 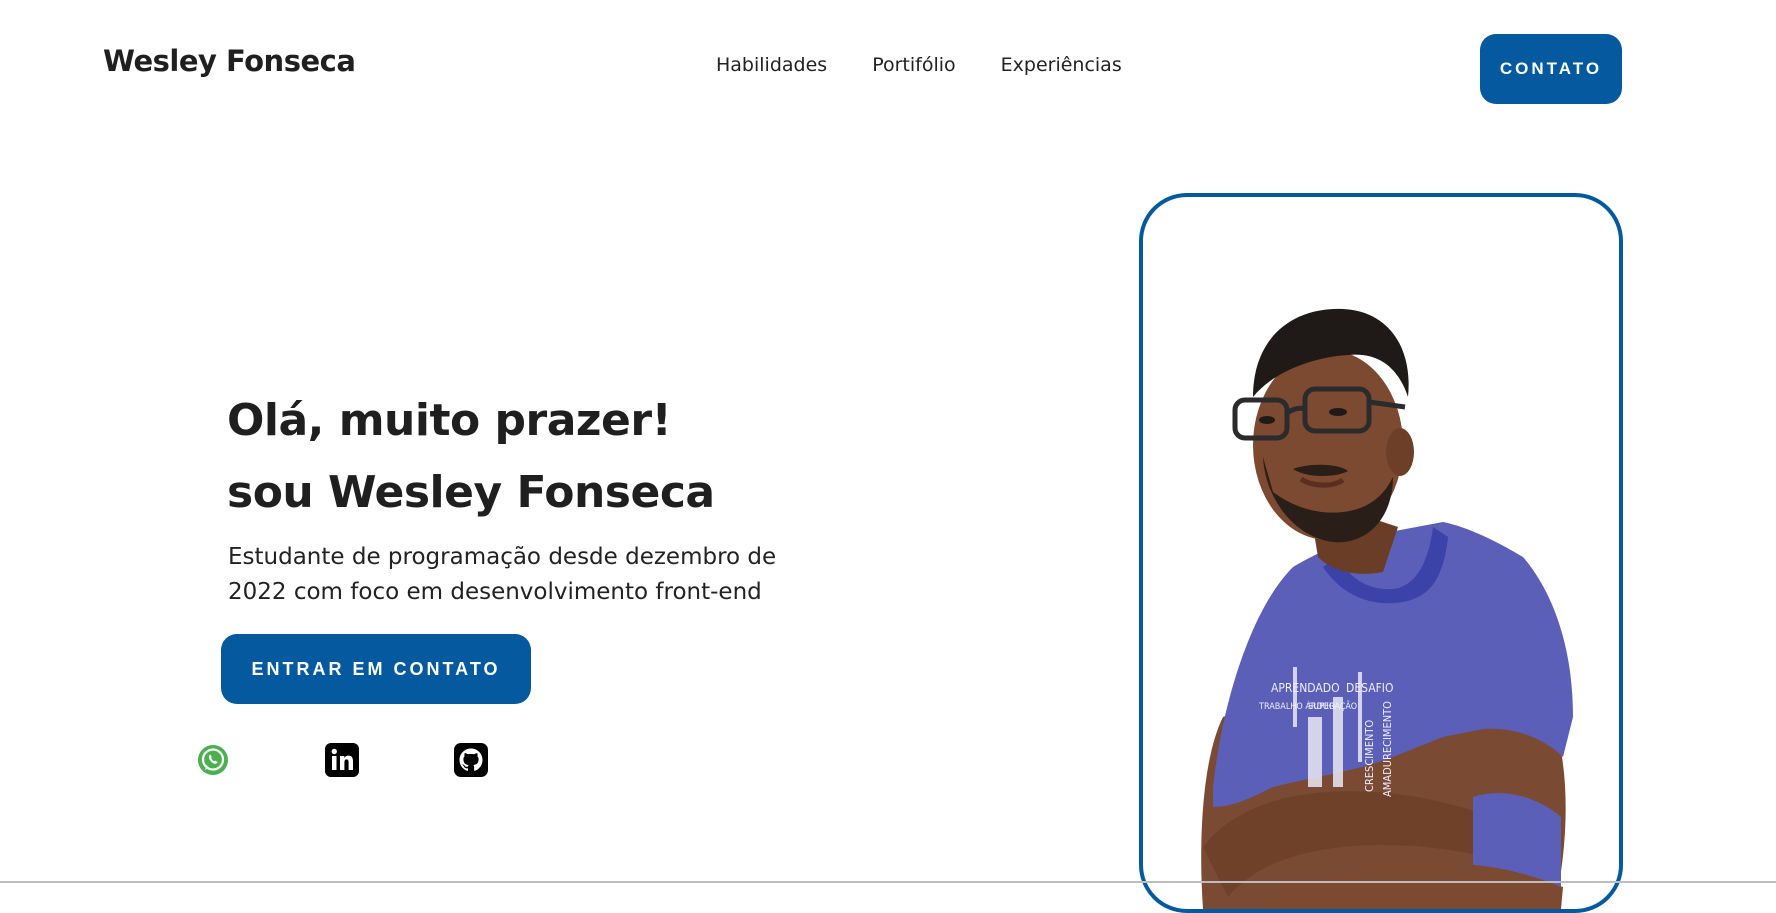 I want to click on shirt-print-5: CRESCIMENTO, so click(x=1369, y=756).